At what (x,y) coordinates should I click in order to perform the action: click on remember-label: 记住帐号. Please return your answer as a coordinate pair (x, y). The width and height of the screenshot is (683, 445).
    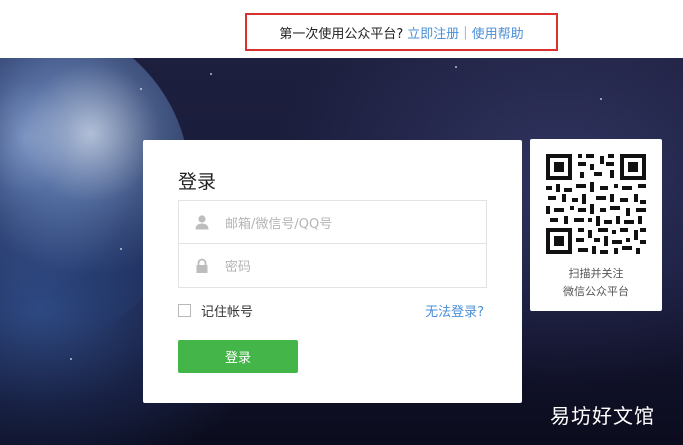
    Looking at the image, I should click on (227, 312).